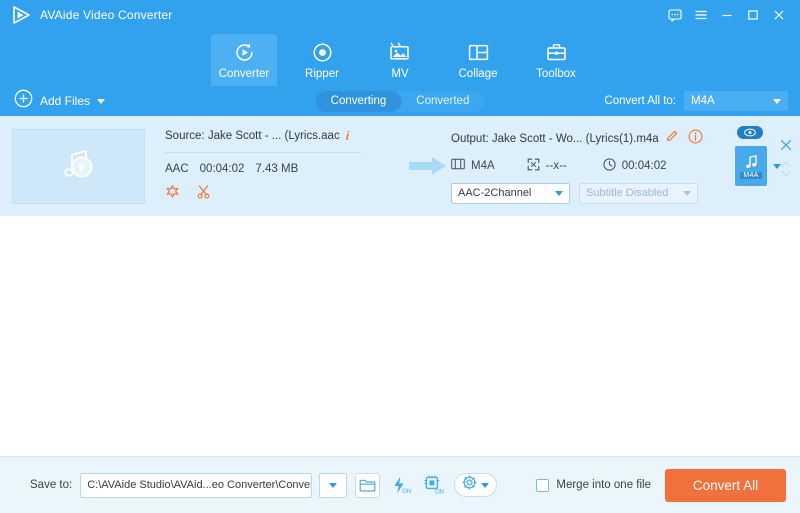  What do you see at coordinates (222, 168) in the screenshot?
I see `source-duration: 00:04:02` at bounding box center [222, 168].